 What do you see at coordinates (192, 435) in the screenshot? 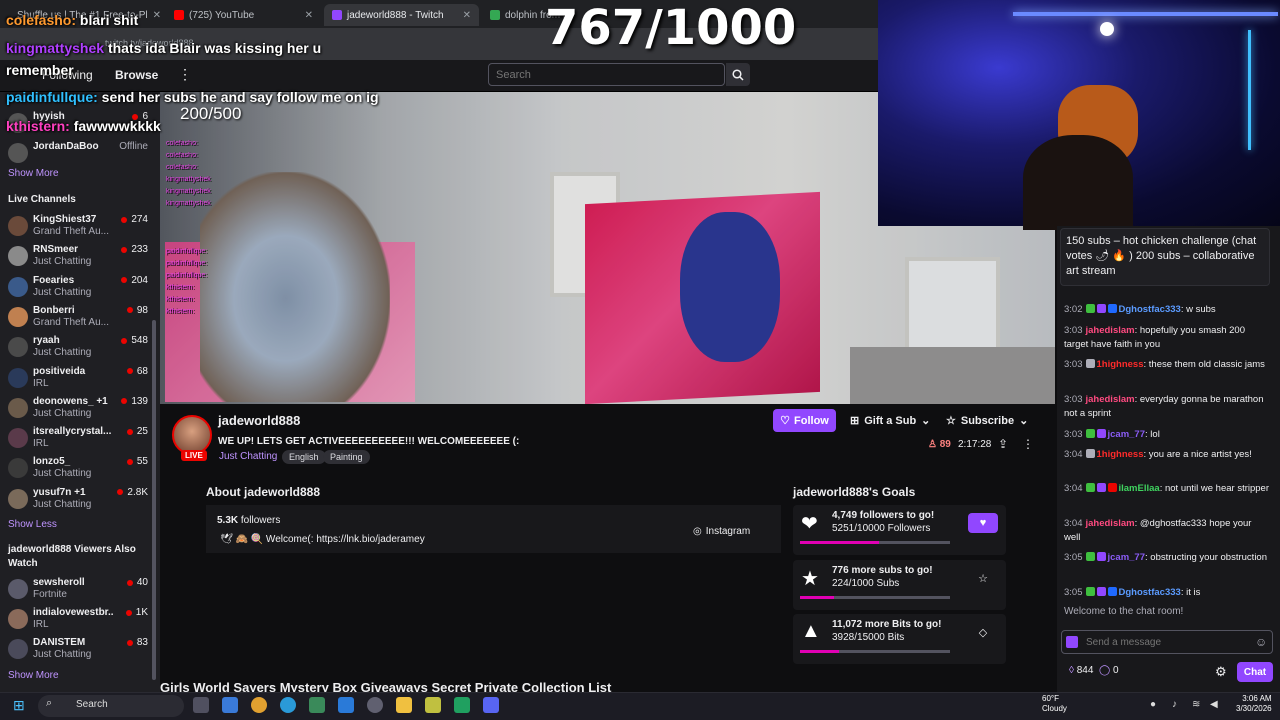
I see `channel-avatar` at bounding box center [192, 435].